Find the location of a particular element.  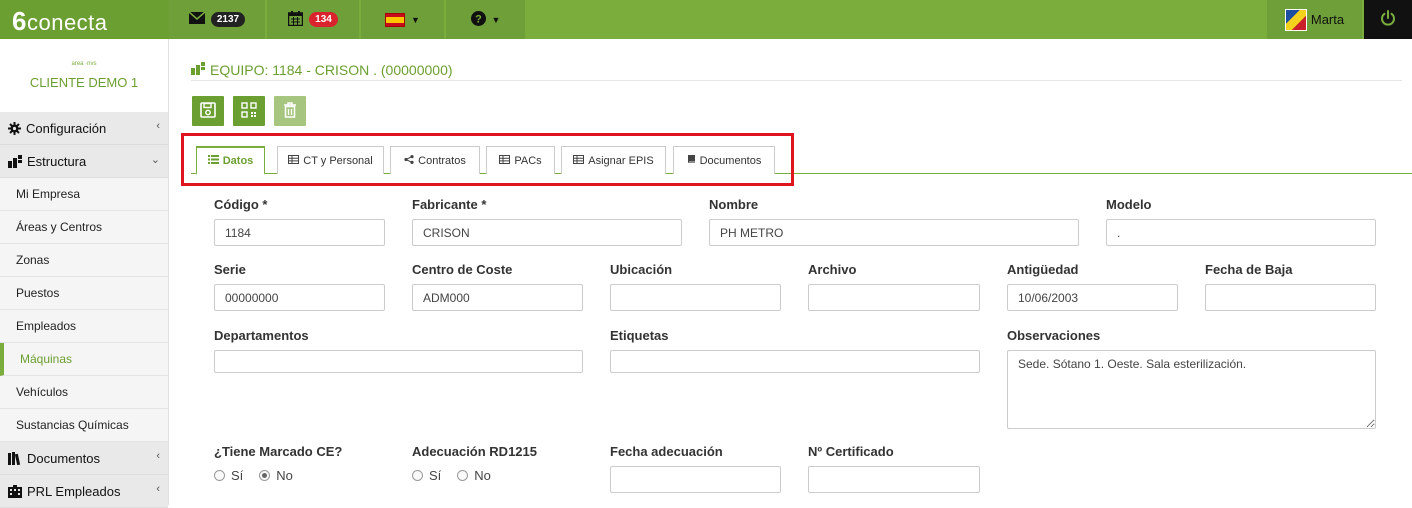

qr-code-button is located at coordinates (249, 111).